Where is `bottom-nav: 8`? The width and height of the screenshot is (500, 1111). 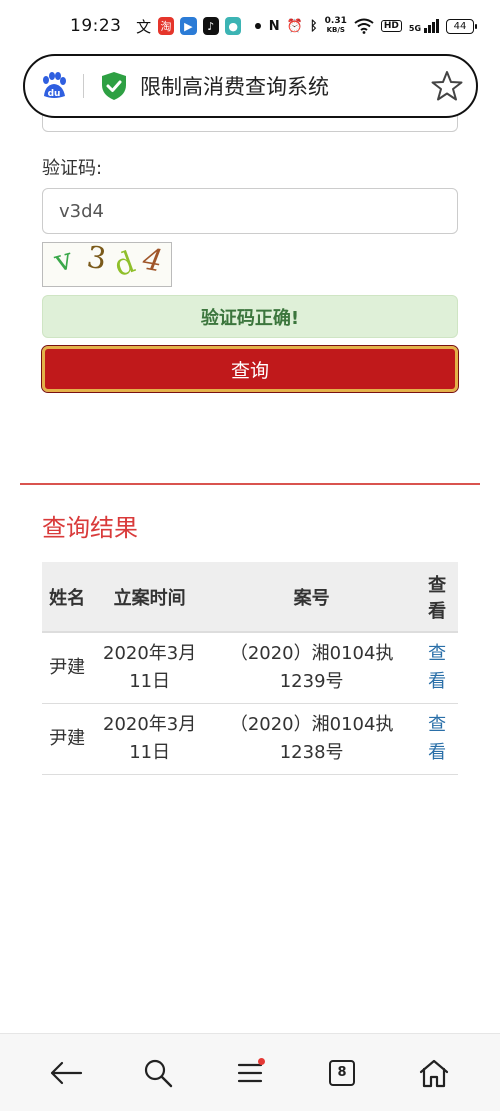
bottom-nav: 8 is located at coordinates (250, 1072).